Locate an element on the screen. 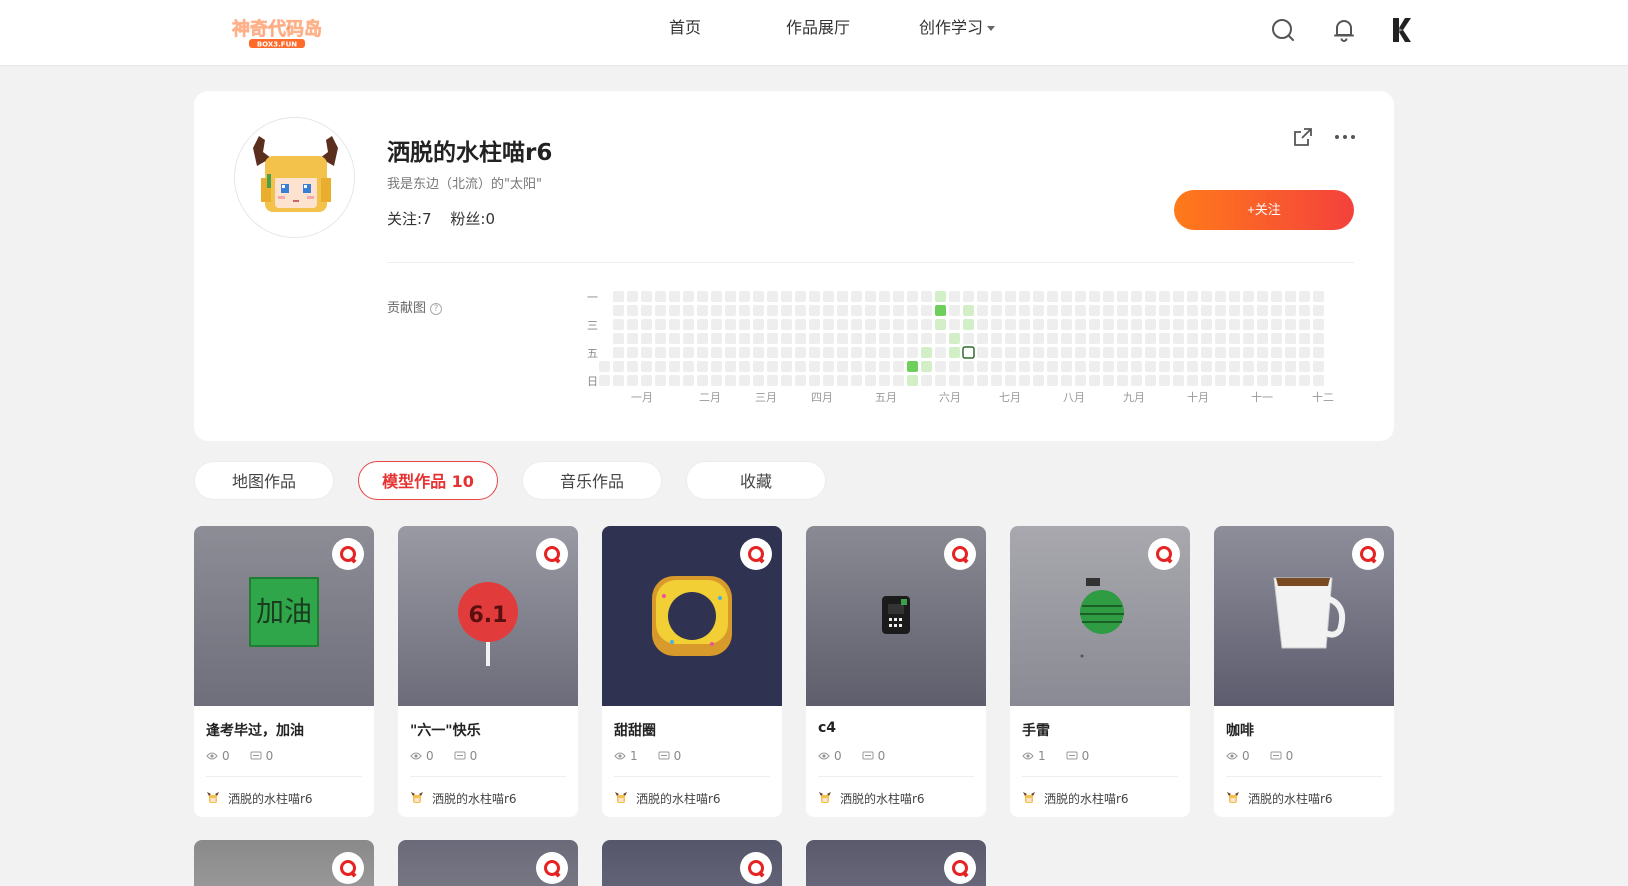  nav-learn-link: 创作学习 is located at coordinates (957, 28).